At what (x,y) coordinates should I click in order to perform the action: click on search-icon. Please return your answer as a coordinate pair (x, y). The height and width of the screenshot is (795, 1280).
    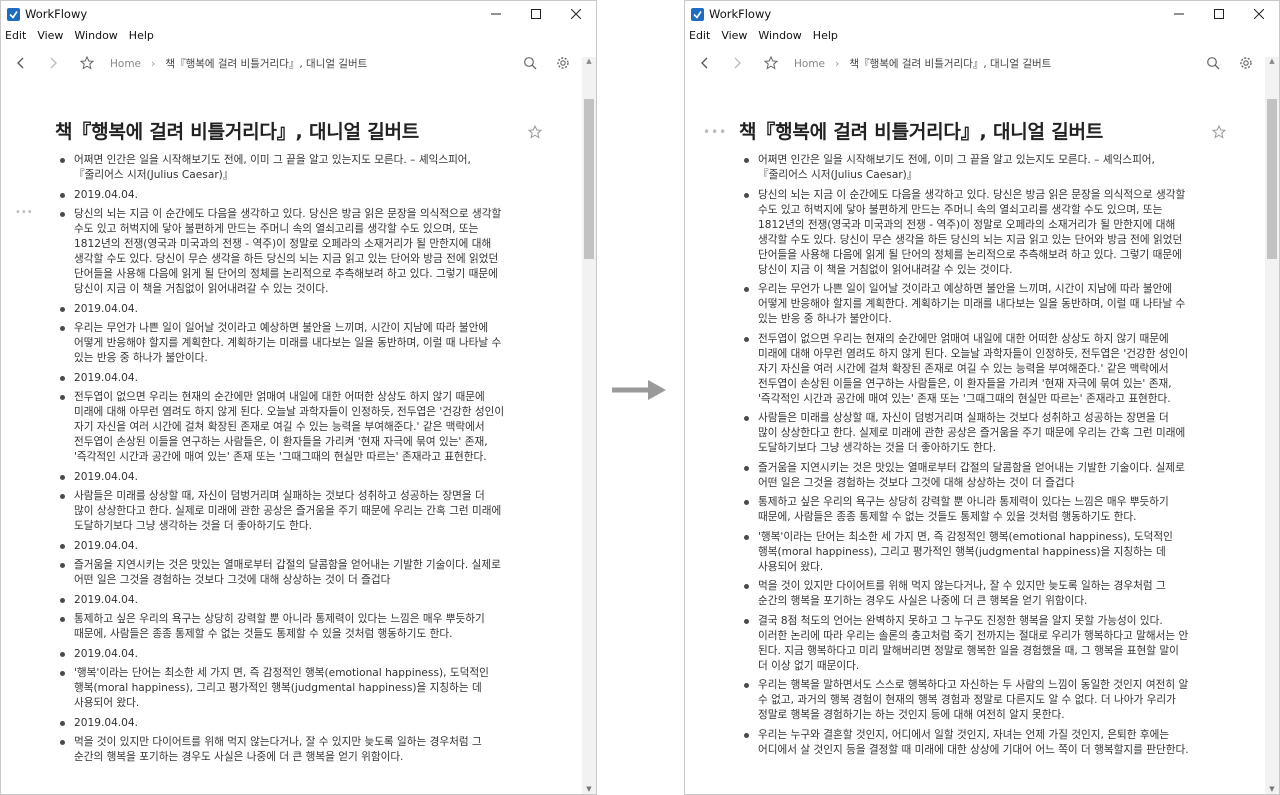
    Looking at the image, I should click on (1213, 63).